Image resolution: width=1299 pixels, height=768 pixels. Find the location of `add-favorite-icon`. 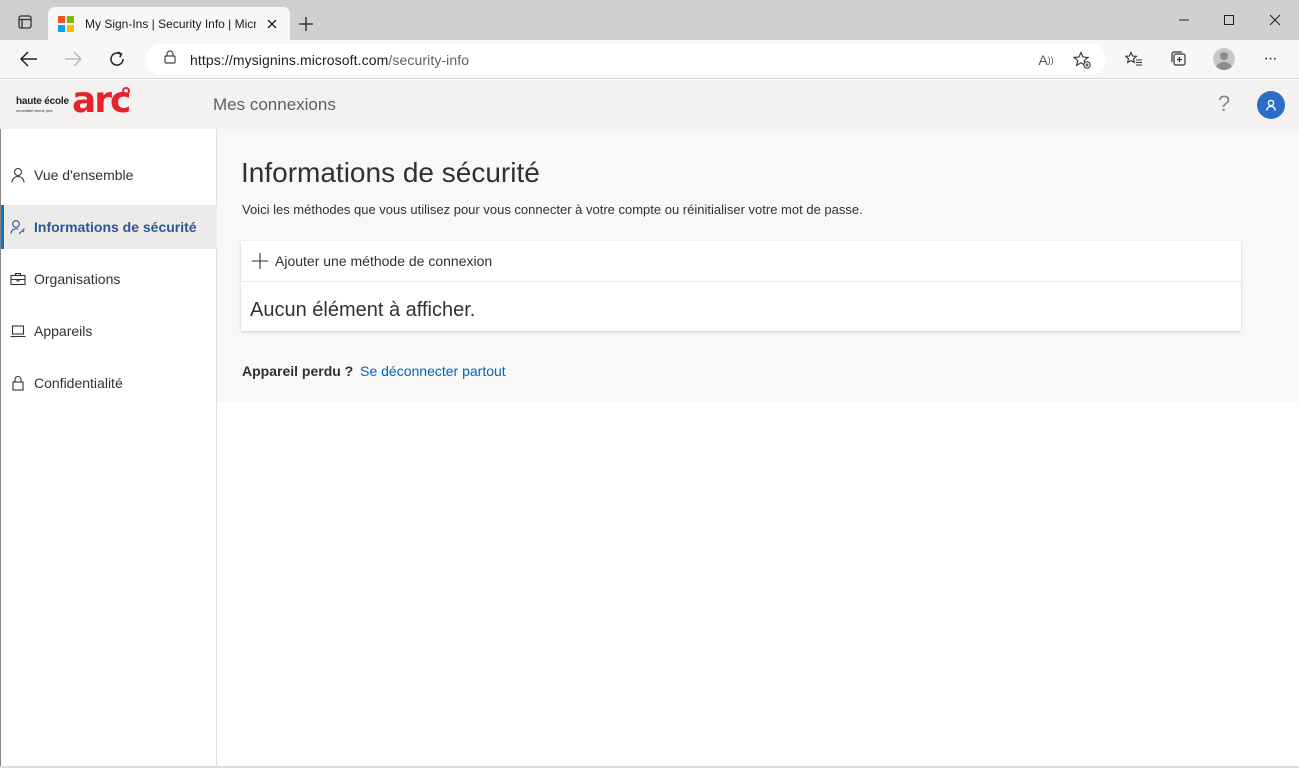

add-favorite-icon is located at coordinates (1082, 60).